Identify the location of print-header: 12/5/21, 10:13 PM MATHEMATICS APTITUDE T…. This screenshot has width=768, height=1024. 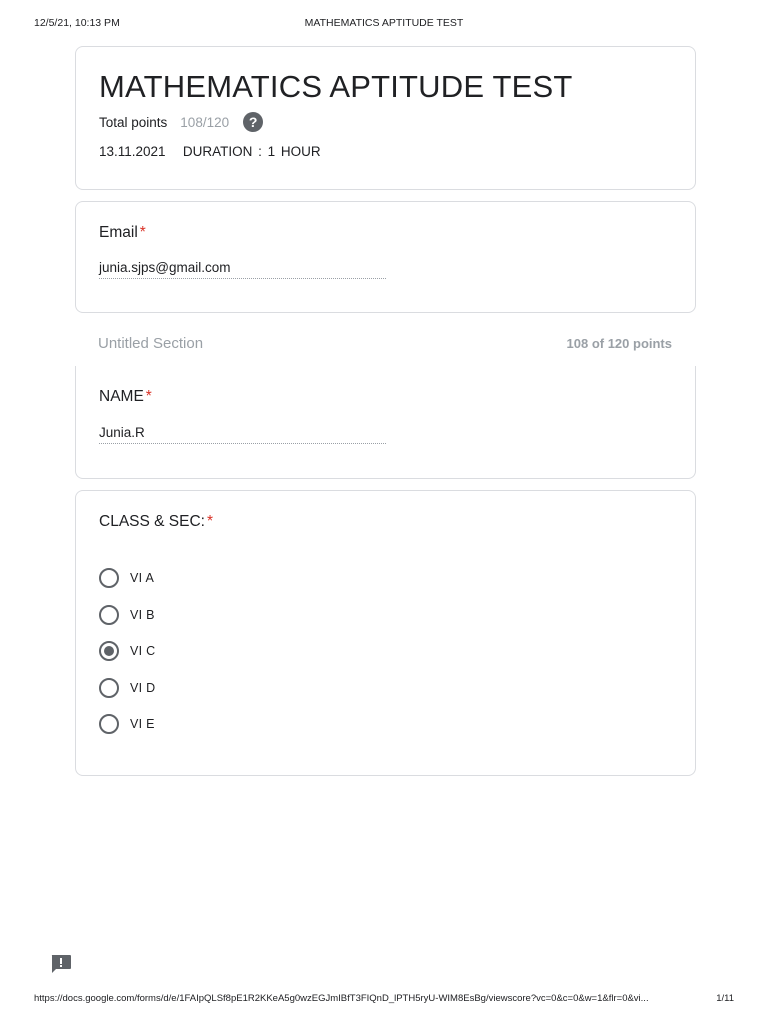
(384, 24).